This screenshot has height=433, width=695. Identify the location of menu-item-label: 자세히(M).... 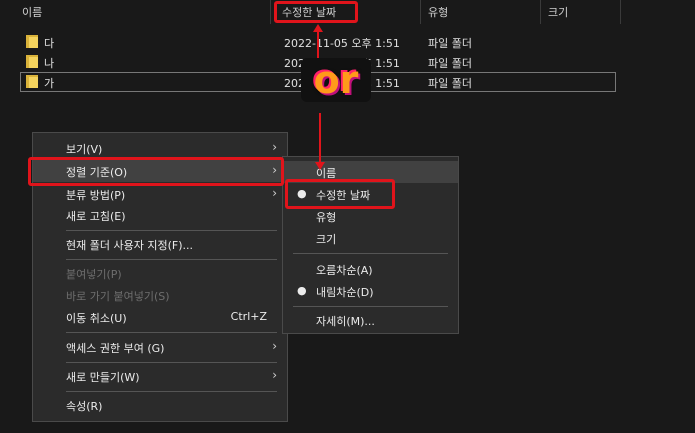
(345, 321).